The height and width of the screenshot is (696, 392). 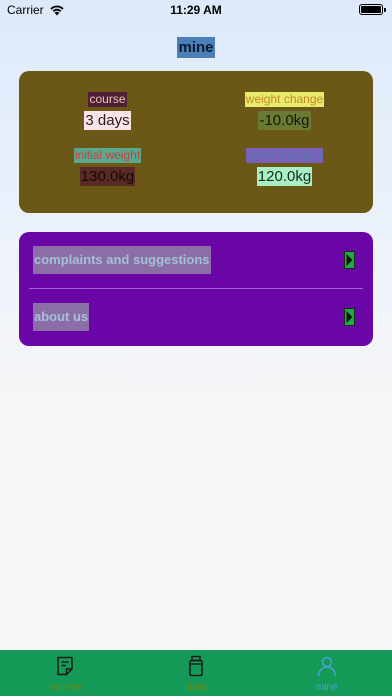 I want to click on stat-weight-change: weight change -10.0kg, so click(x=284, y=110).